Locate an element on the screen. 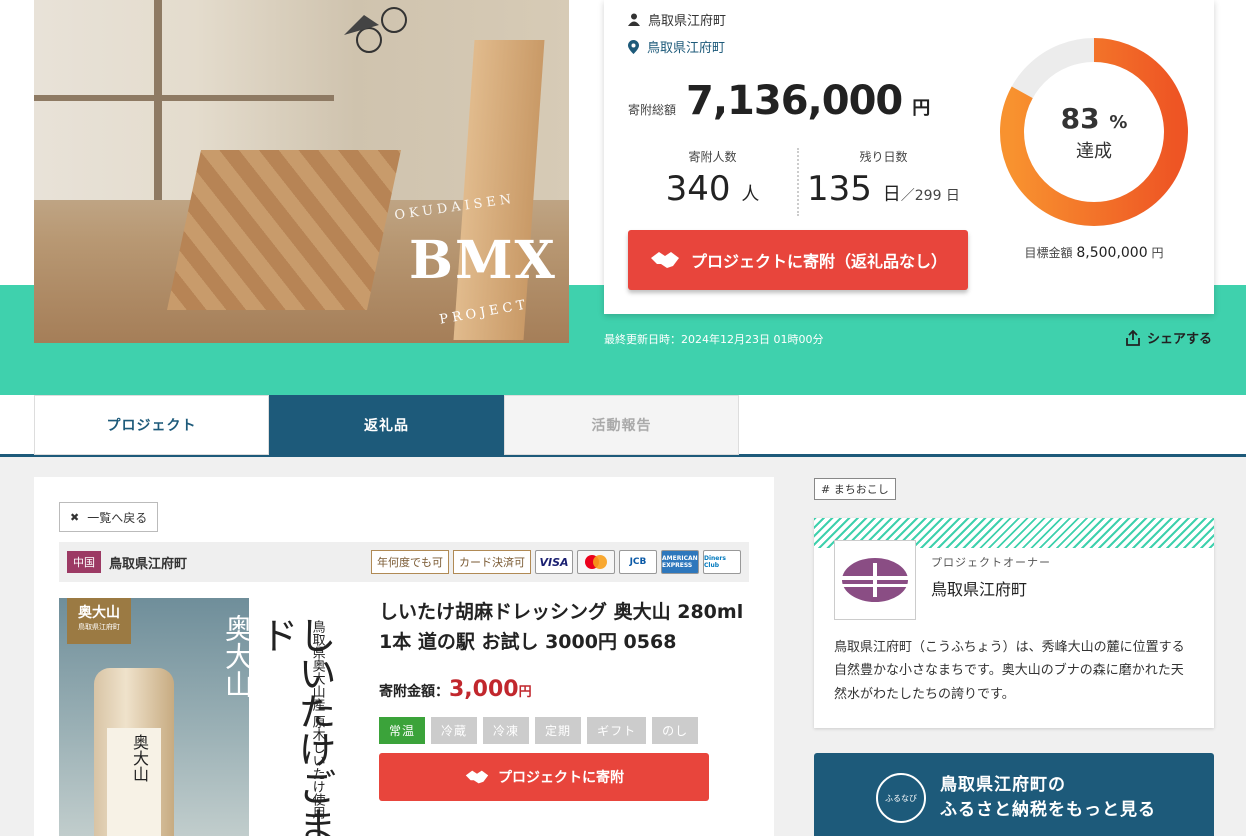  tag-refrigerated: 冷蔵 is located at coordinates (454, 730).